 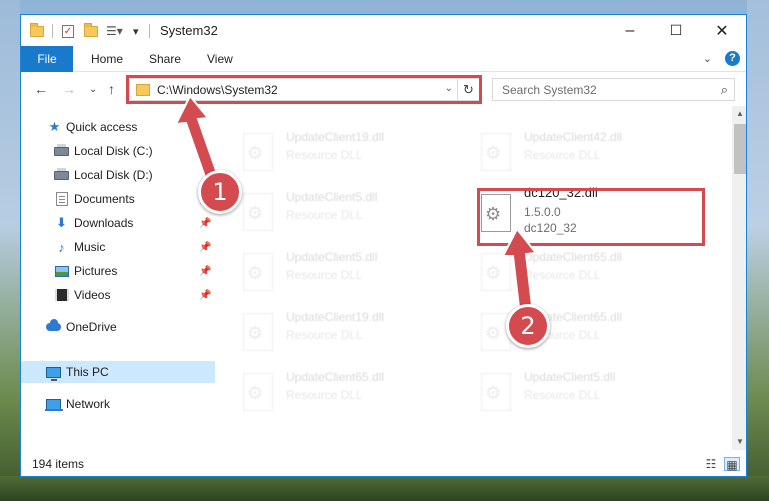 I want to click on sidebar-item-network: Network, so click(x=118, y=404).